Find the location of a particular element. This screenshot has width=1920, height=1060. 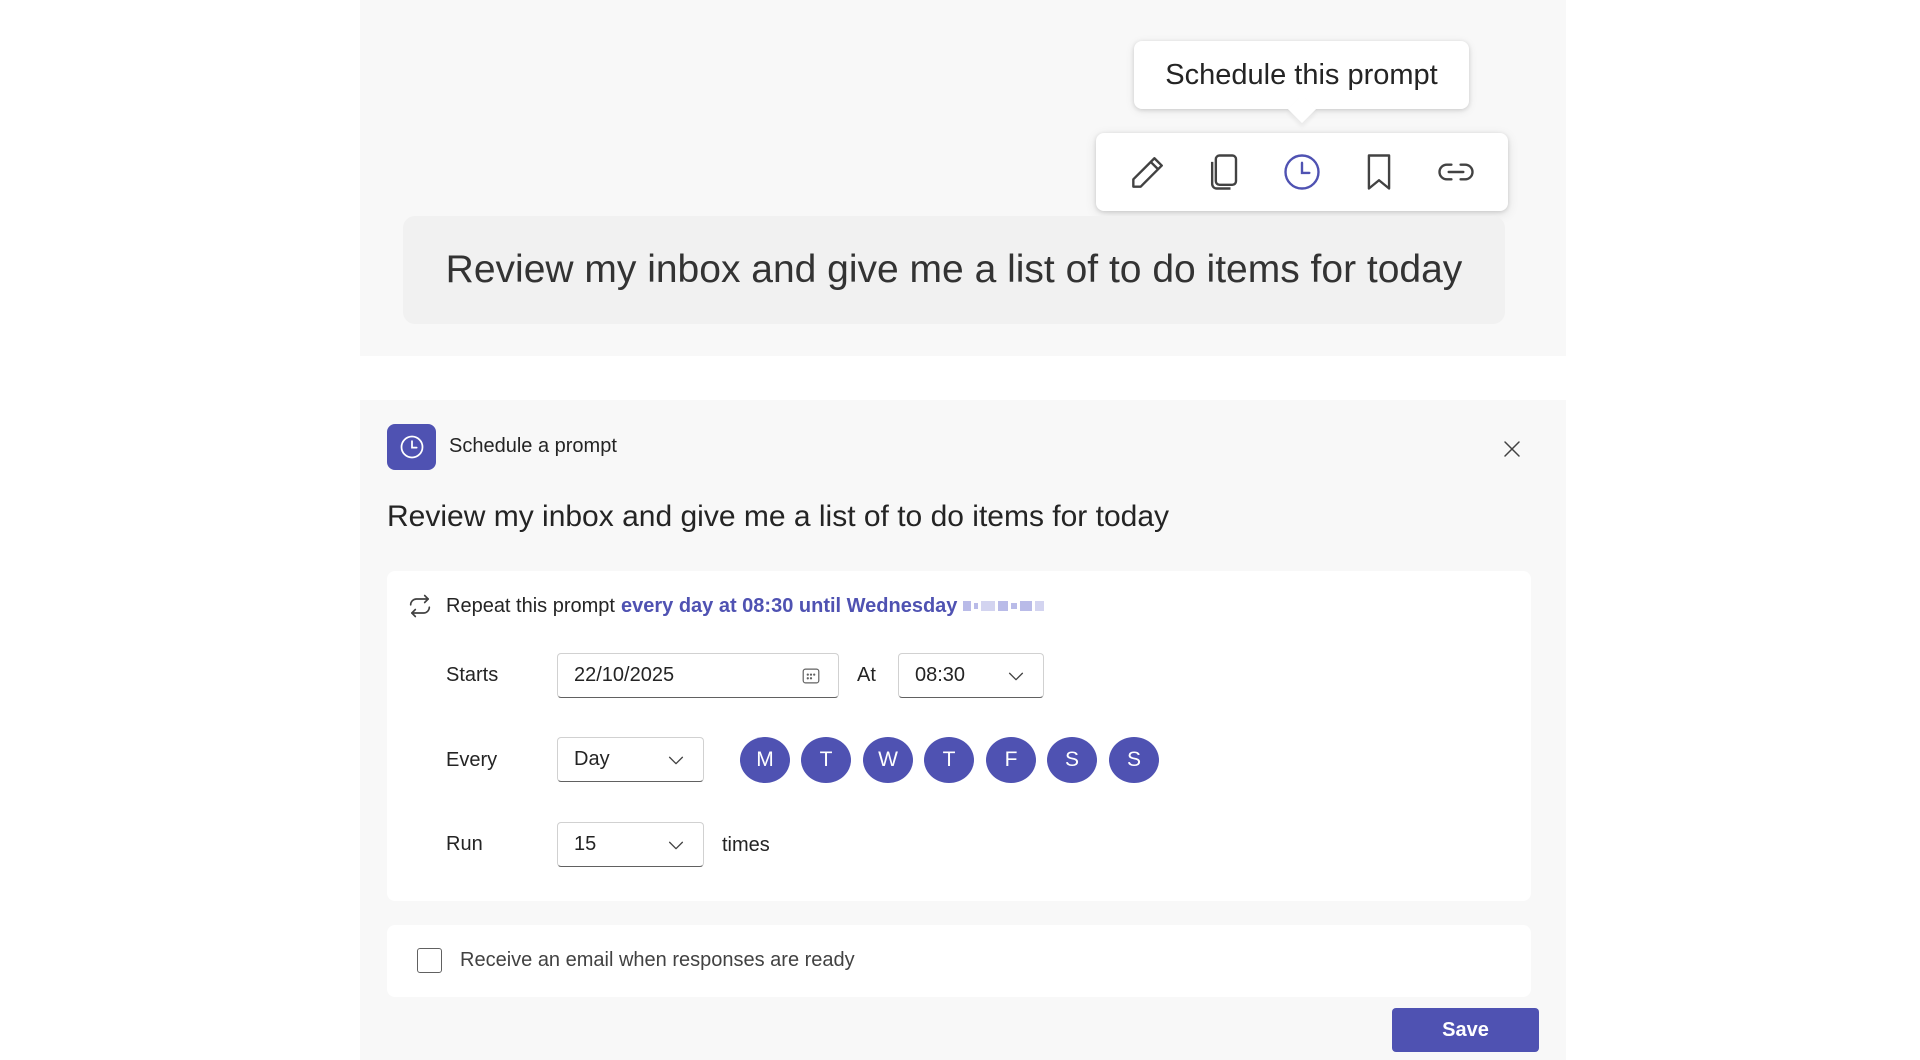

schedule-badge is located at coordinates (411, 447).